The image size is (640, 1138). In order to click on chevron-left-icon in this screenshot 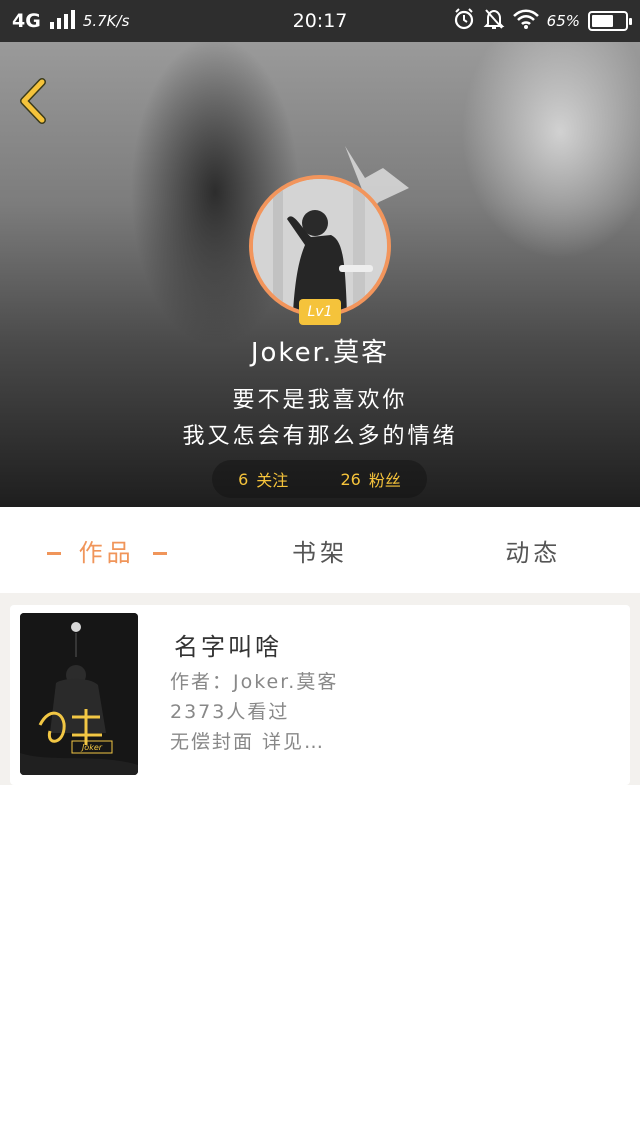, I will do `click(33, 101)`.